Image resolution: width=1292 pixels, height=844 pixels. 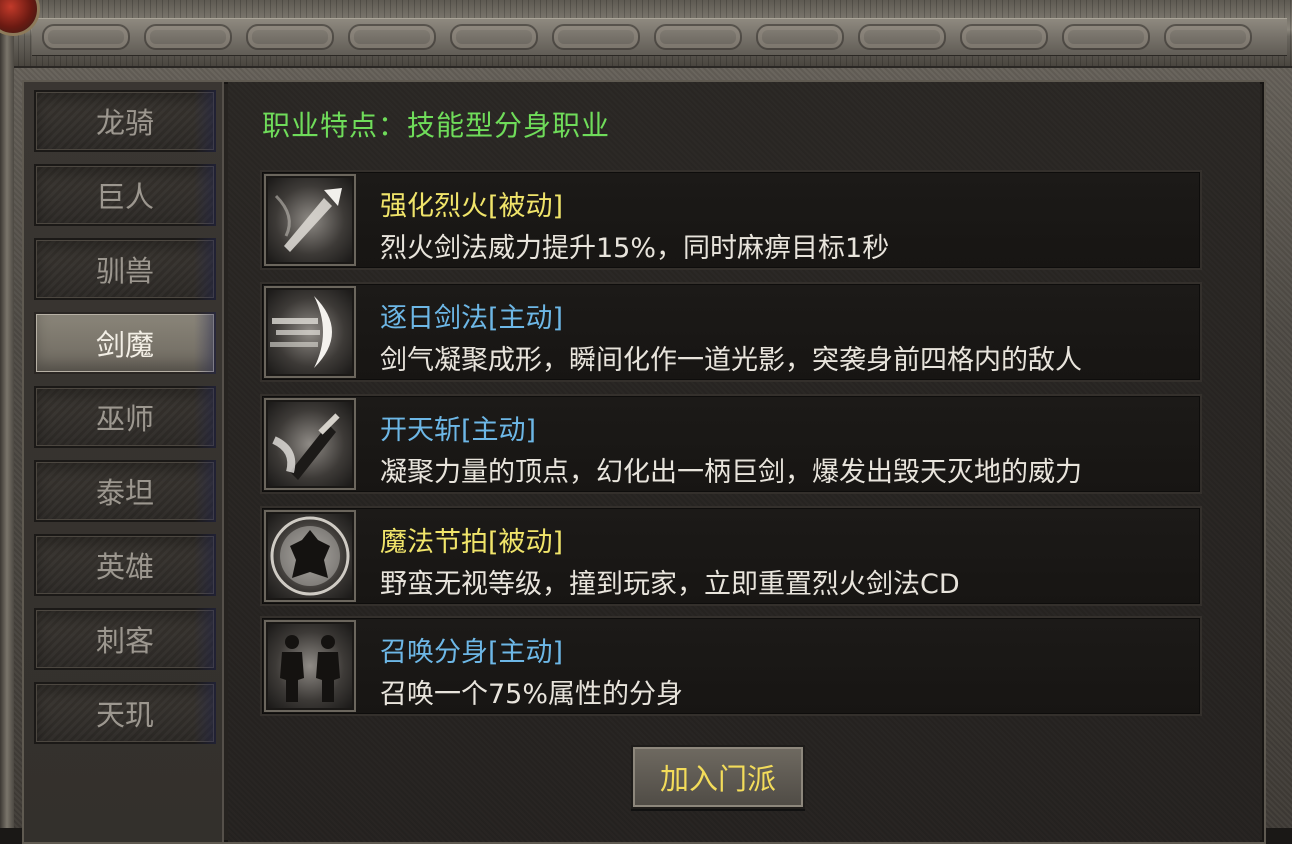 What do you see at coordinates (125, 491) in the screenshot?
I see `sidebar-item-titan: 泰坦` at bounding box center [125, 491].